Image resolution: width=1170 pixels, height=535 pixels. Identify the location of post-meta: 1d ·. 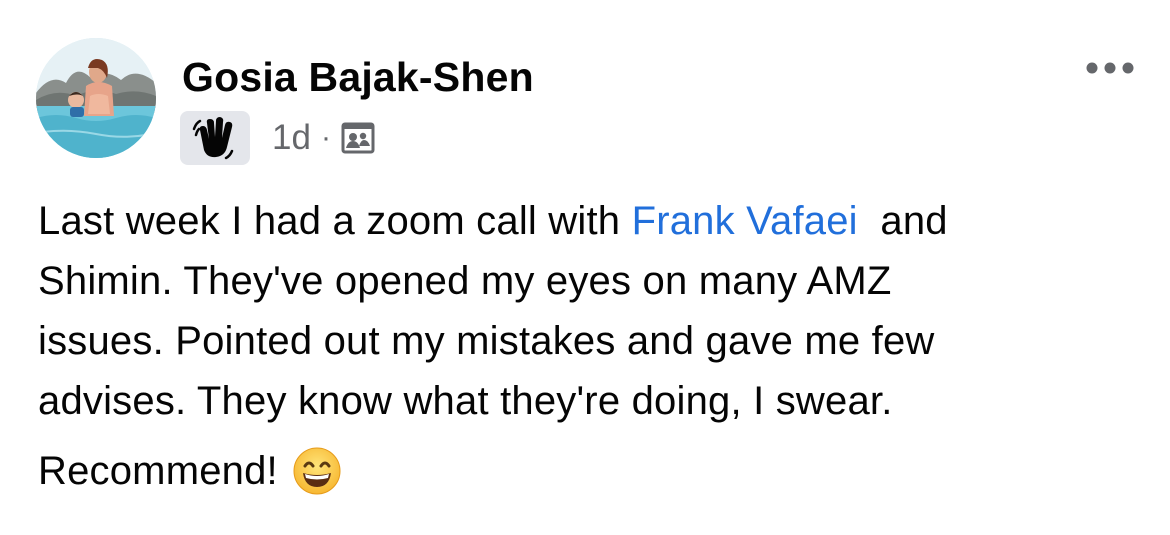
(277, 138).